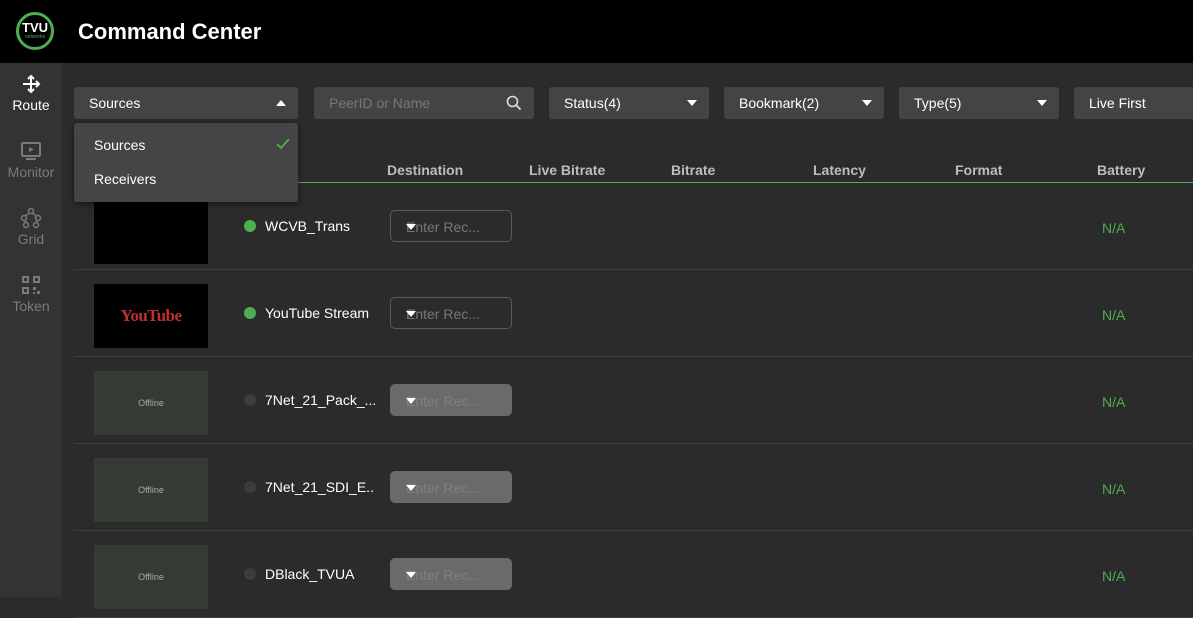 This screenshot has width=1193, height=618. What do you see at coordinates (283, 144) in the screenshot?
I see `checkmark-icon` at bounding box center [283, 144].